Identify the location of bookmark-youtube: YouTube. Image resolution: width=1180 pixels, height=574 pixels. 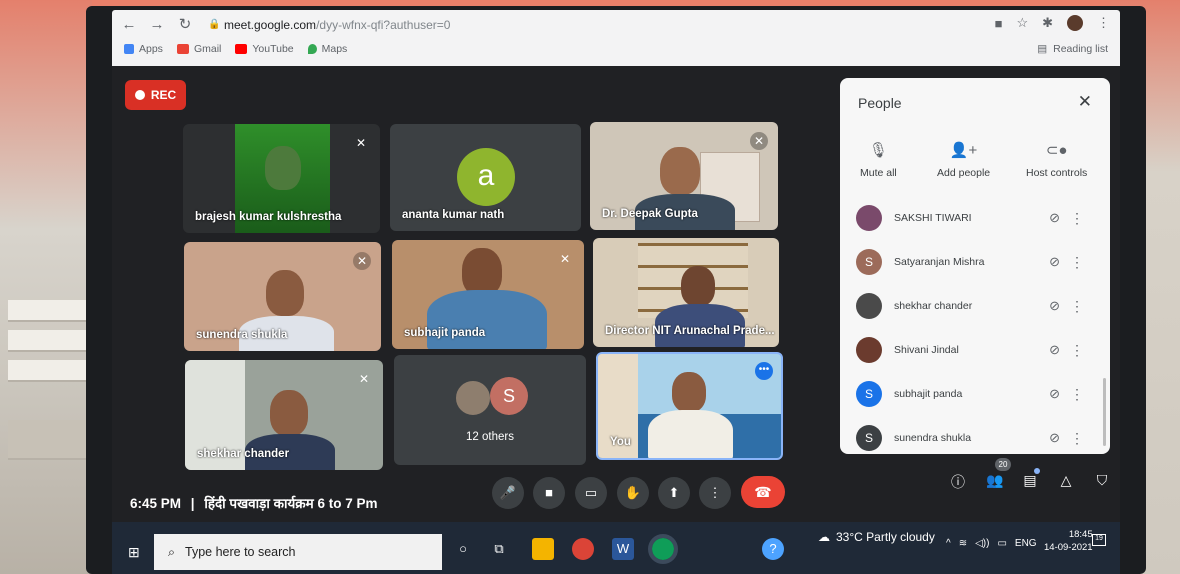
(264, 49).